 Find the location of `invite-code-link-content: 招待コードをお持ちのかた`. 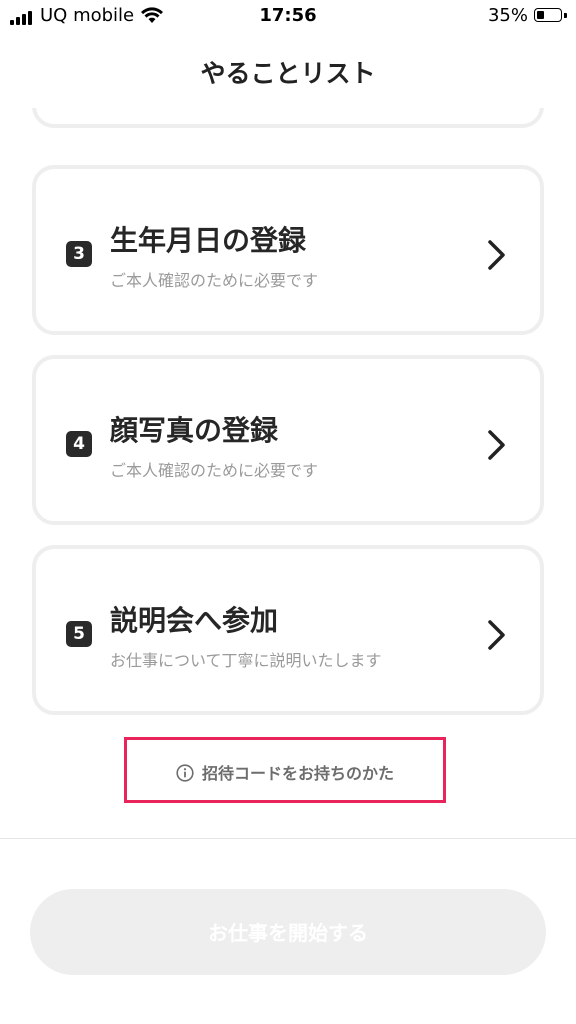

invite-code-link-content: 招待コードをお持ちのかた is located at coordinates (285, 772).